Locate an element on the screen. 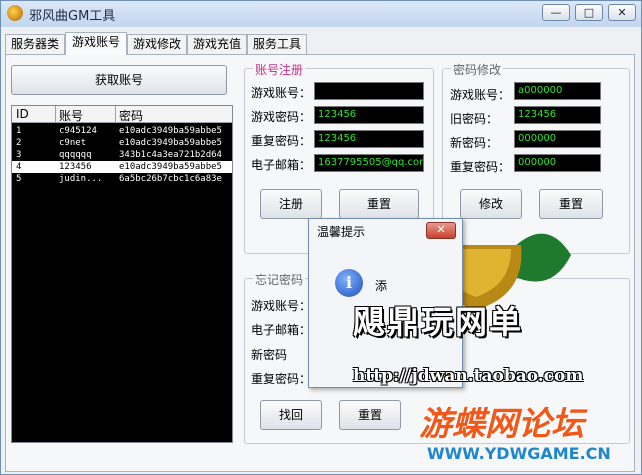 The height and width of the screenshot is (475, 642). list-item: 2 c9net e10adc3949ba59abbe5 is located at coordinates (122, 143).